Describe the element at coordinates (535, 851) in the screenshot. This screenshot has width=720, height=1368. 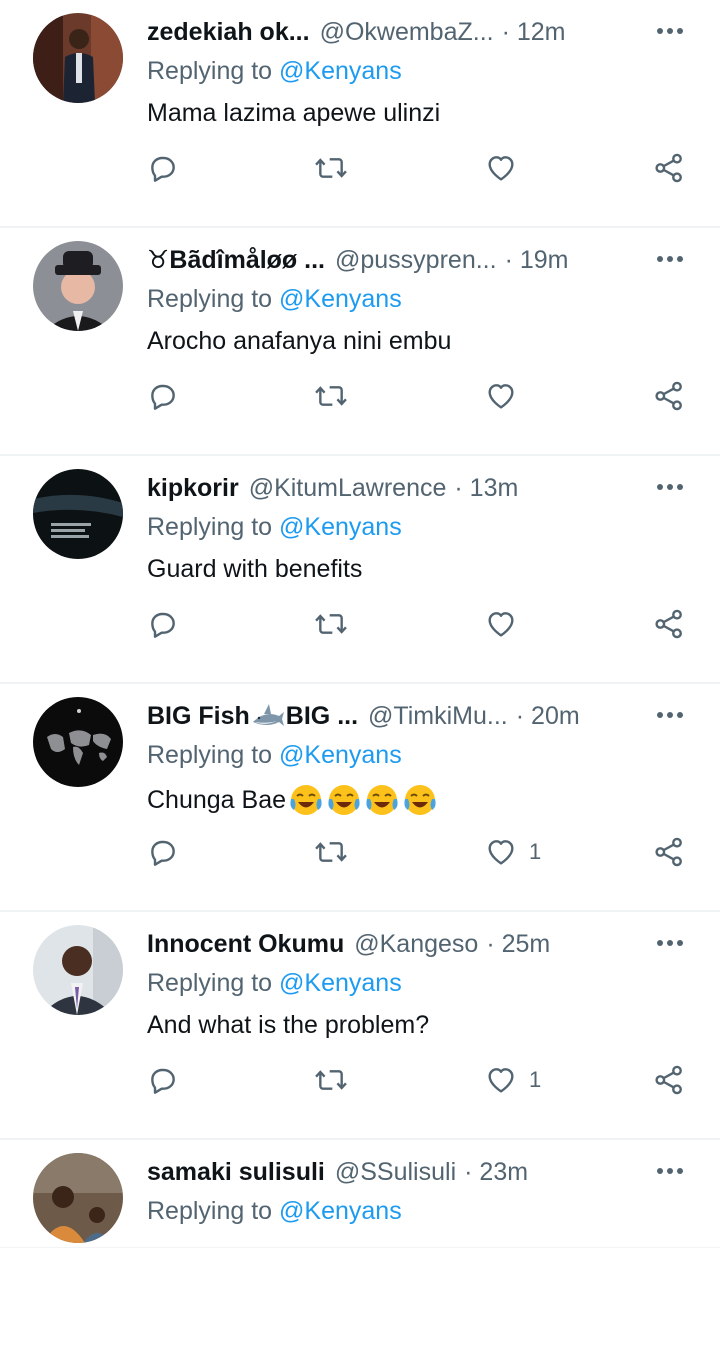
I see `like-count: 1` at that location.